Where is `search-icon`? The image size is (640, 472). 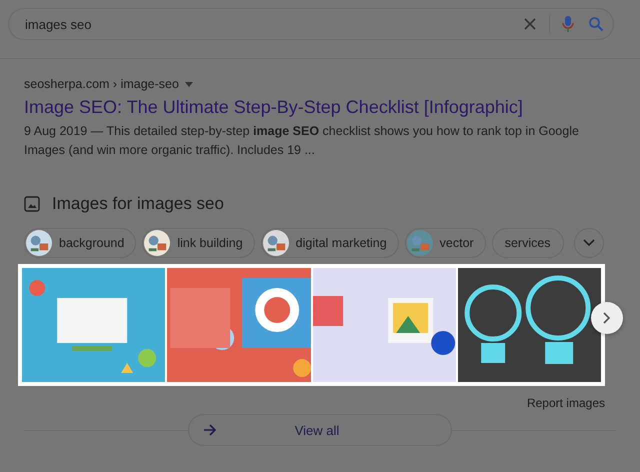
search-icon is located at coordinates (596, 24).